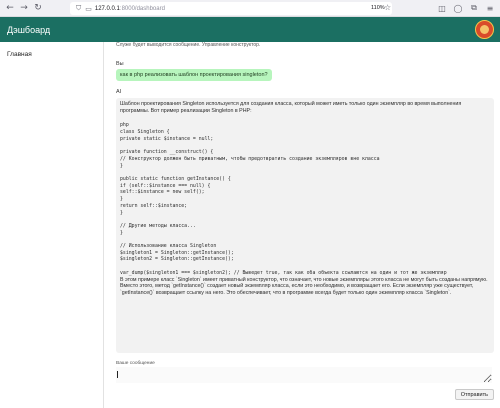 Image resolution: width=500 pixels, height=408 pixels. Describe the element at coordinates (117, 374) in the screenshot. I see `text-caret` at that location.